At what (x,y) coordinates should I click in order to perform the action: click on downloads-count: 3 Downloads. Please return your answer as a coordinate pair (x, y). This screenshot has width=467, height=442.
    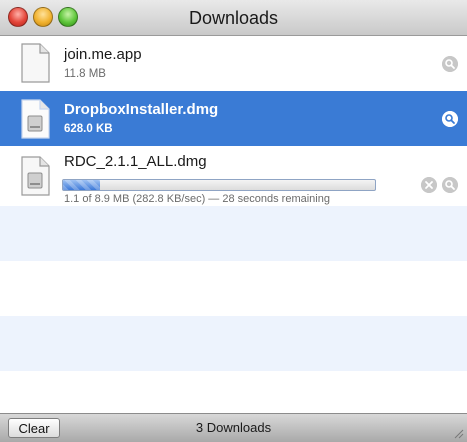
    Looking at the image, I should click on (233, 427).